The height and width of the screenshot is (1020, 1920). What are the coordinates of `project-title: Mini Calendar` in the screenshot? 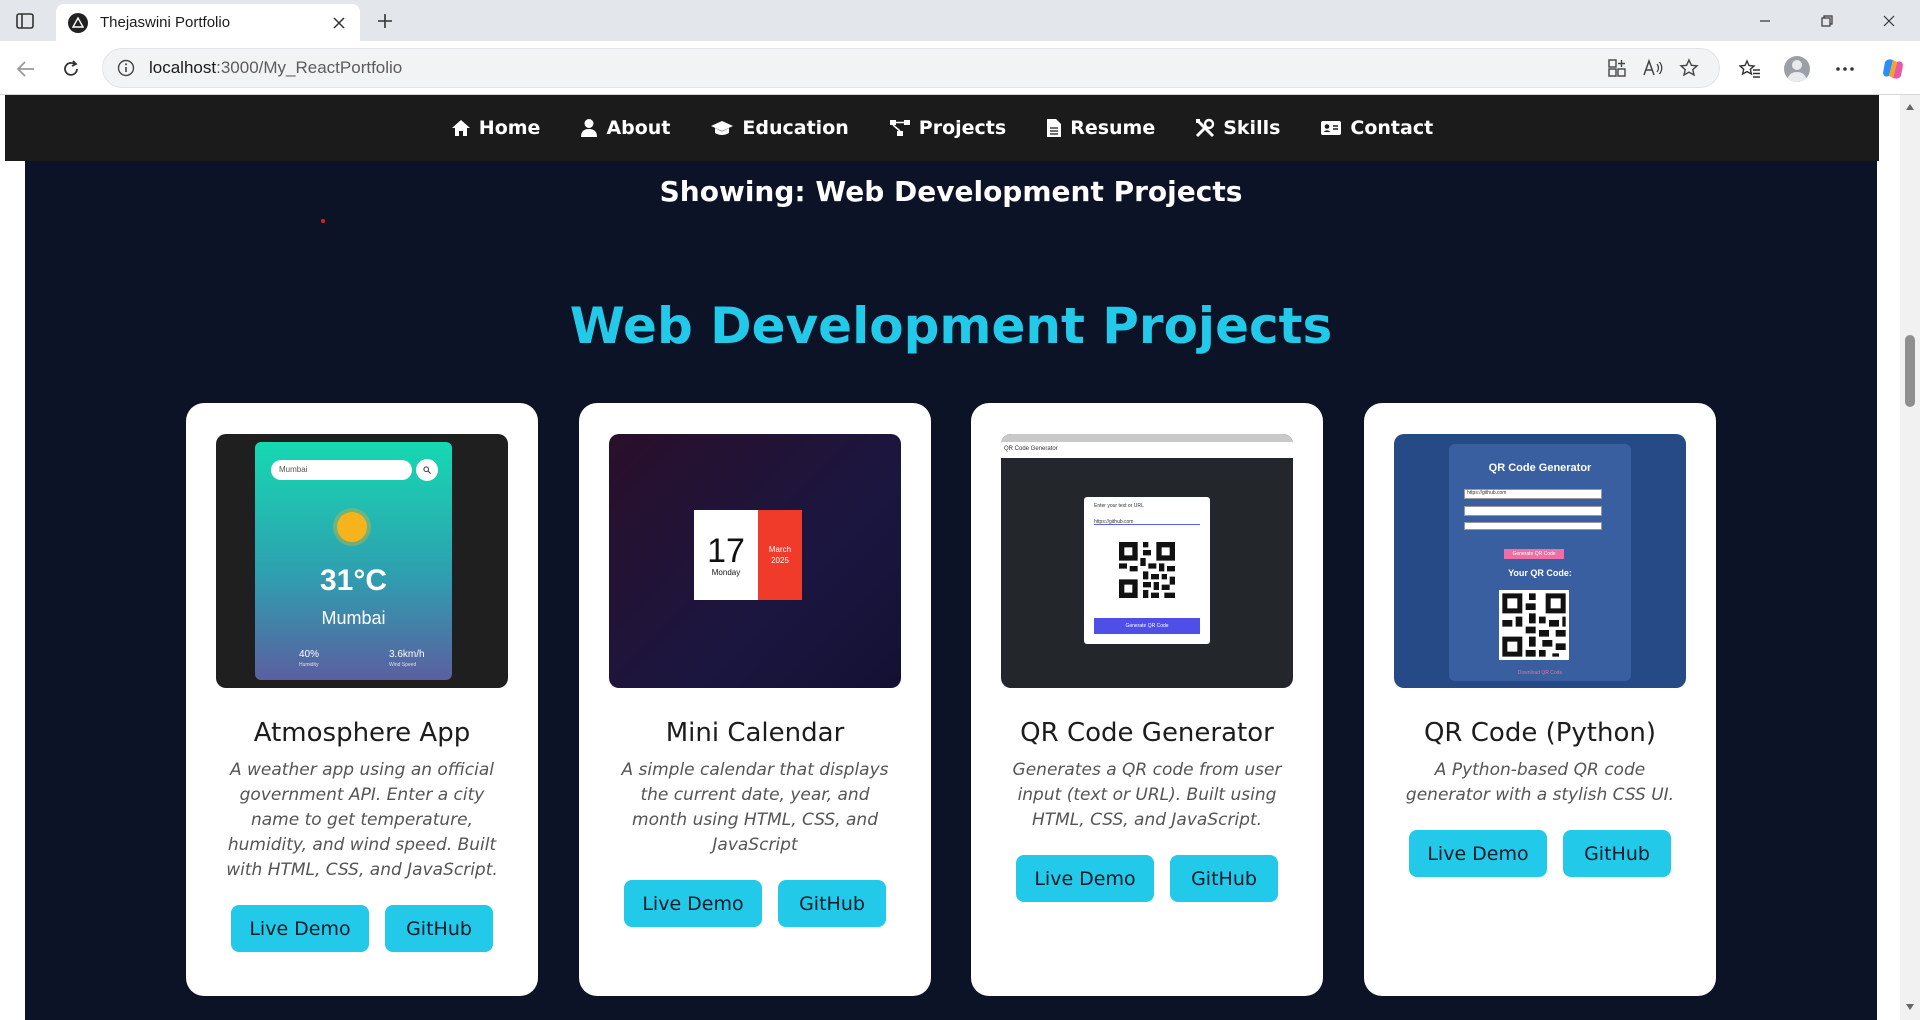 It's located at (755, 733).